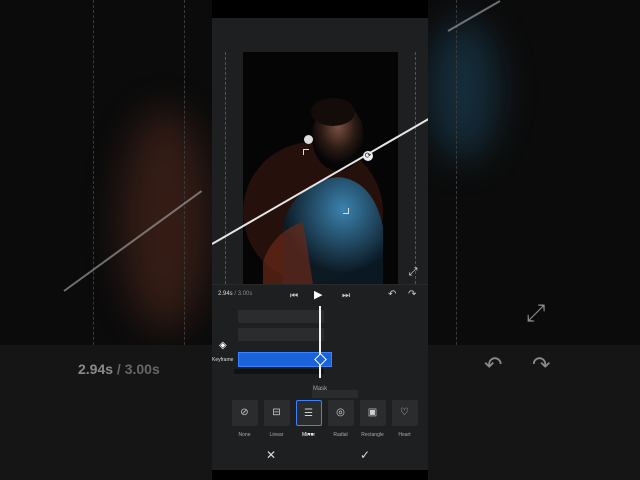  Describe the element at coordinates (541, 364) in the screenshot. I see `redo-icon: ↷` at that location.